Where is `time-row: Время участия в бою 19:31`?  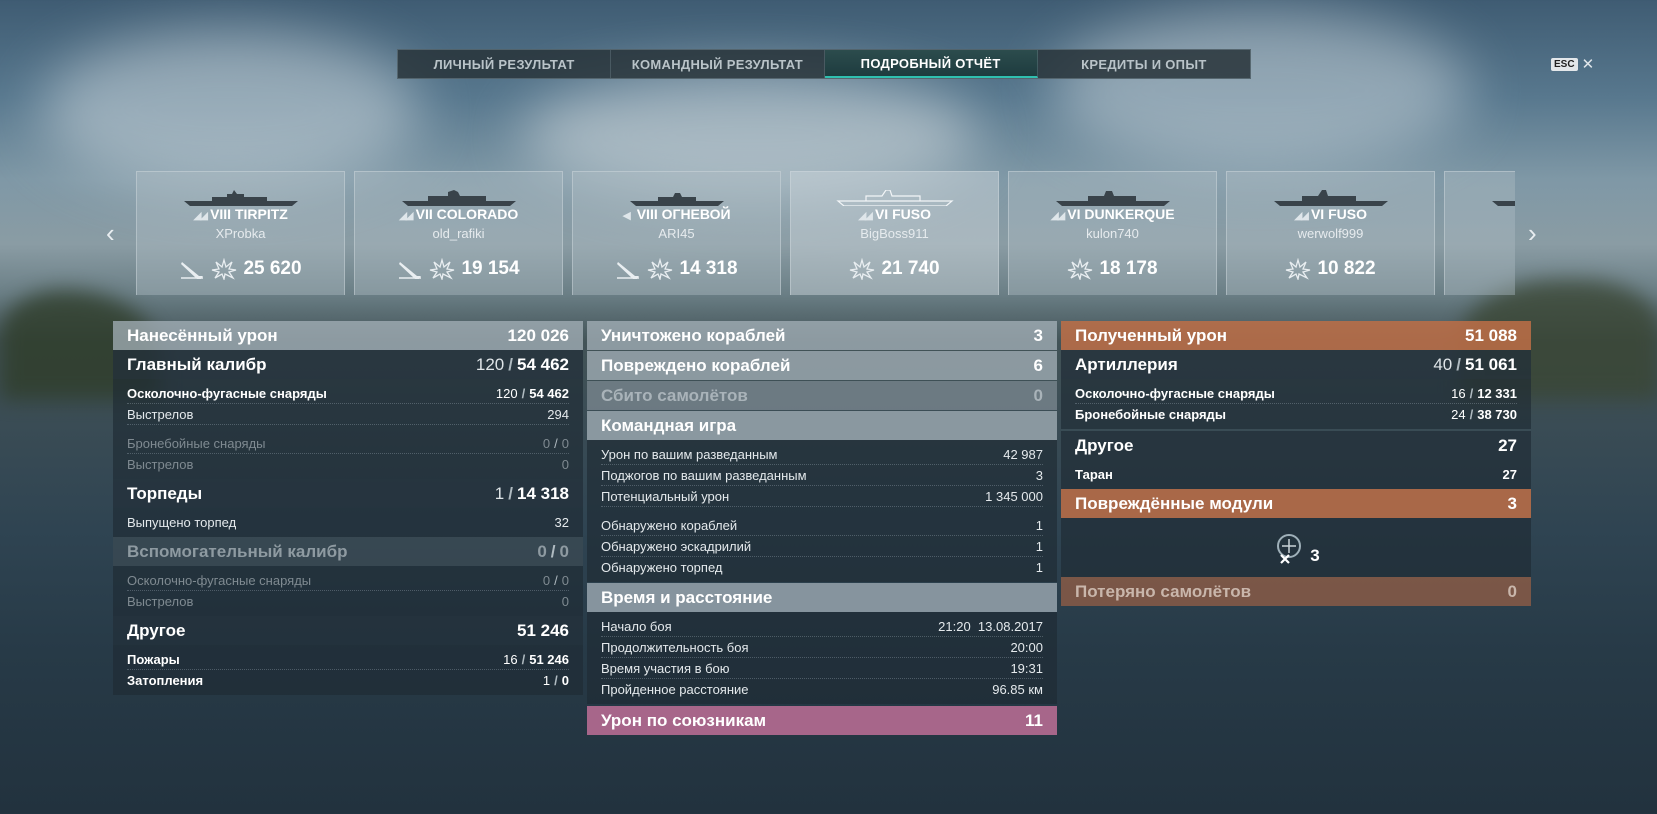 time-row: Время участия в бою 19:31 is located at coordinates (822, 668).